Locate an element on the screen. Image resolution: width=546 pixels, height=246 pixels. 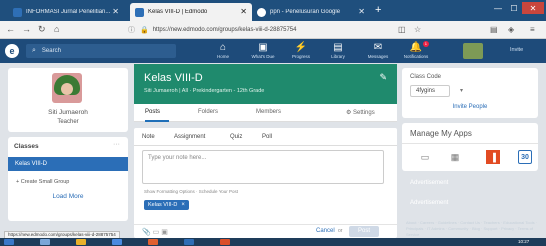
menu-icon: ≡ is located at coordinates (532, 29).